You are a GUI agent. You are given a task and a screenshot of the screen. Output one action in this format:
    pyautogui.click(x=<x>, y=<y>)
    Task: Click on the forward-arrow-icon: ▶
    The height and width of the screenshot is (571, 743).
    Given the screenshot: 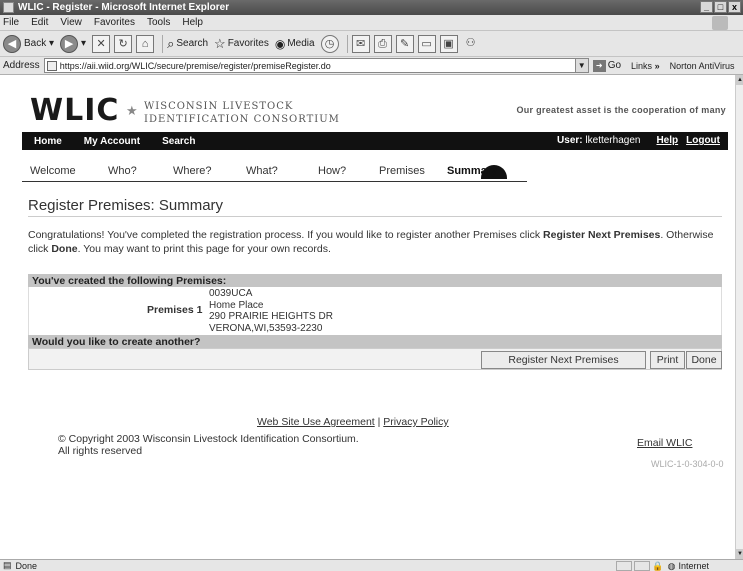 What is the action you would take?
    pyautogui.click(x=69, y=43)
    